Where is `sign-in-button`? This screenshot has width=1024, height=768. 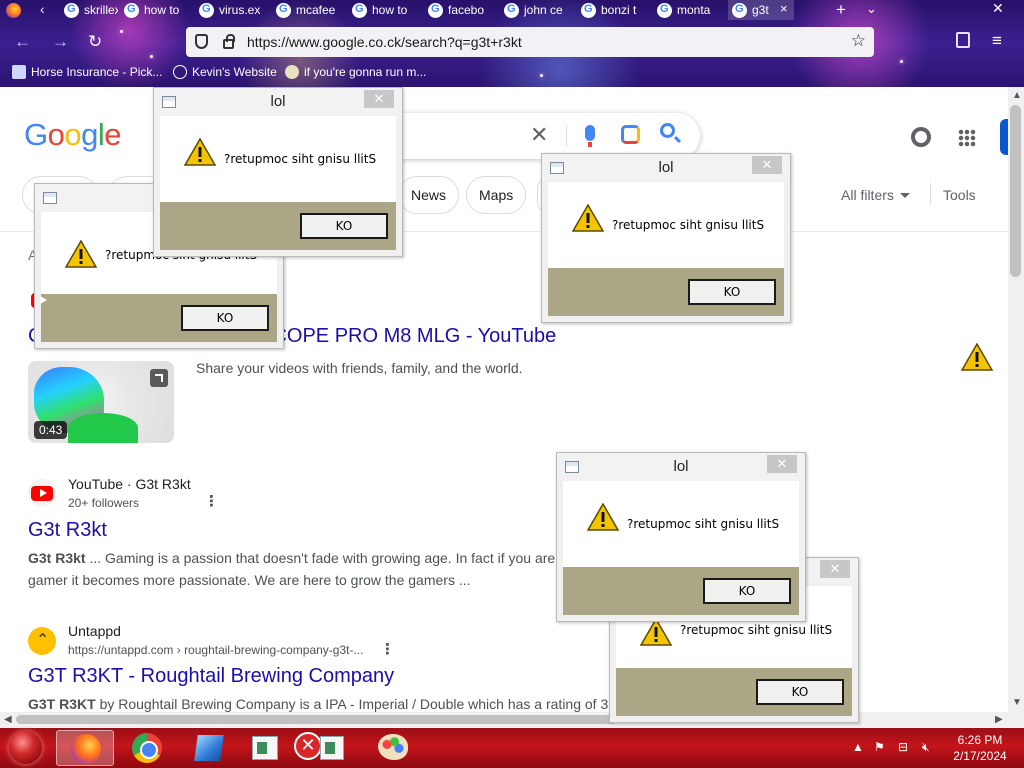
sign-in-button is located at coordinates (1004, 137).